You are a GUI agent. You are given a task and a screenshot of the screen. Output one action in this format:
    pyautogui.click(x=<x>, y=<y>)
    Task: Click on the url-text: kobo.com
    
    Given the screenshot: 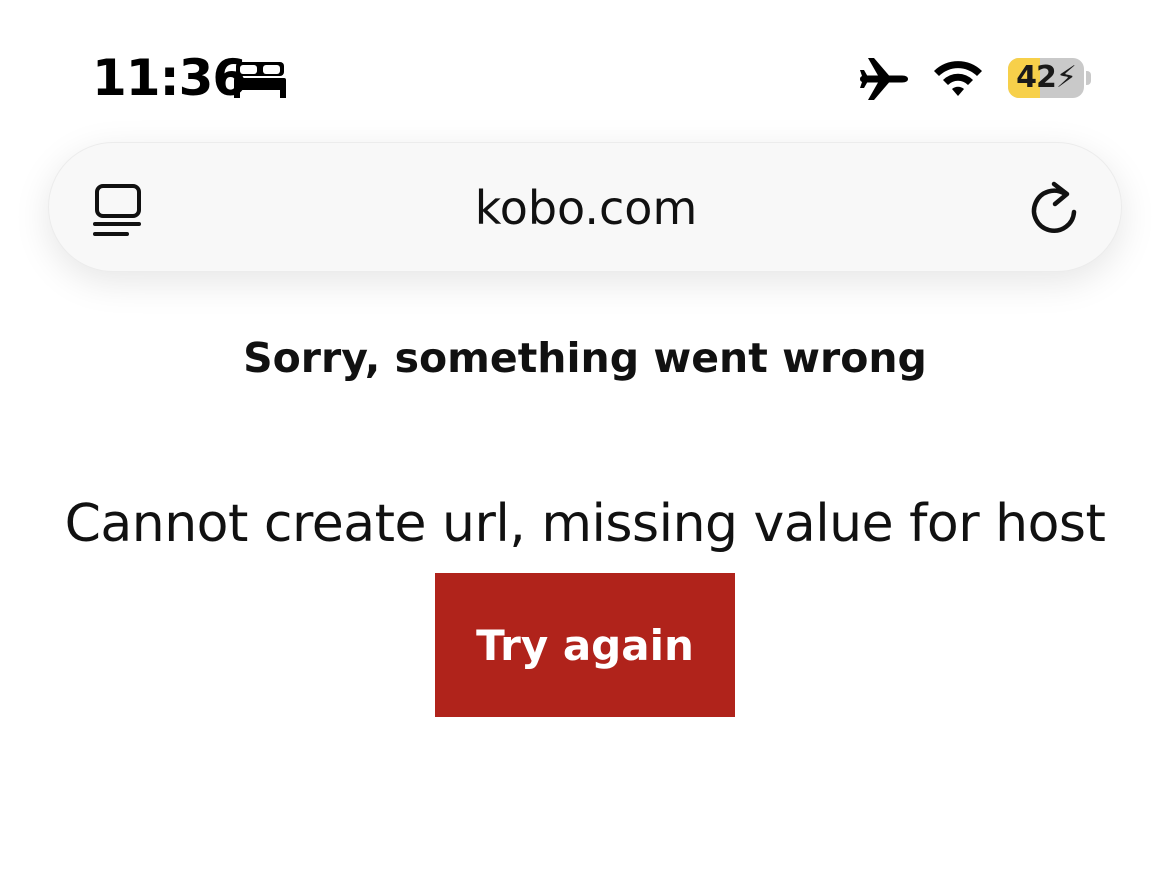 What is the action you would take?
    pyautogui.click(x=586, y=208)
    